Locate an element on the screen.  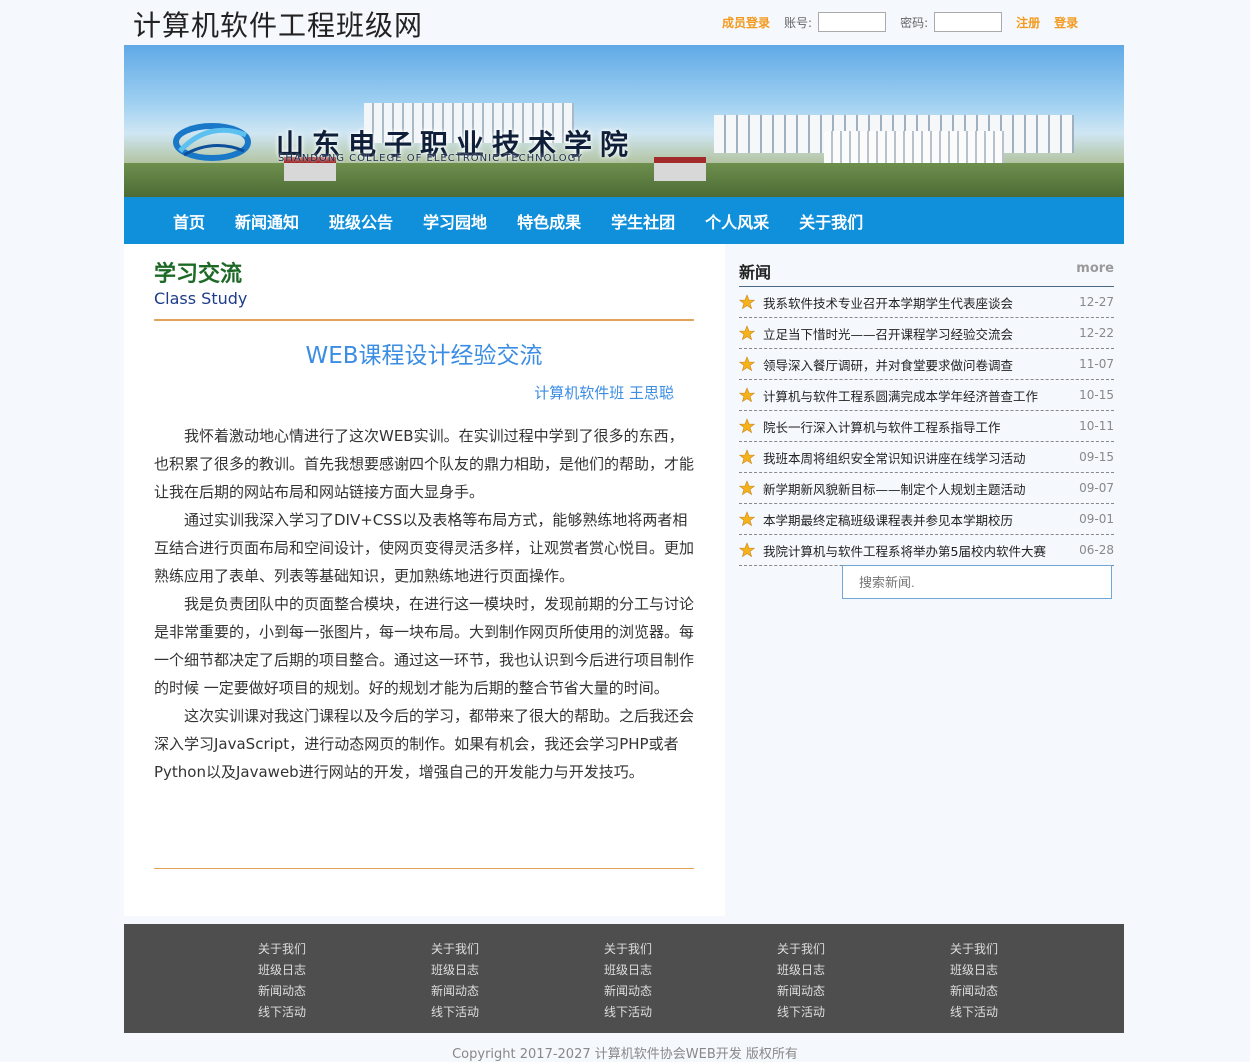
school-logo-icon is located at coordinates (212, 142).